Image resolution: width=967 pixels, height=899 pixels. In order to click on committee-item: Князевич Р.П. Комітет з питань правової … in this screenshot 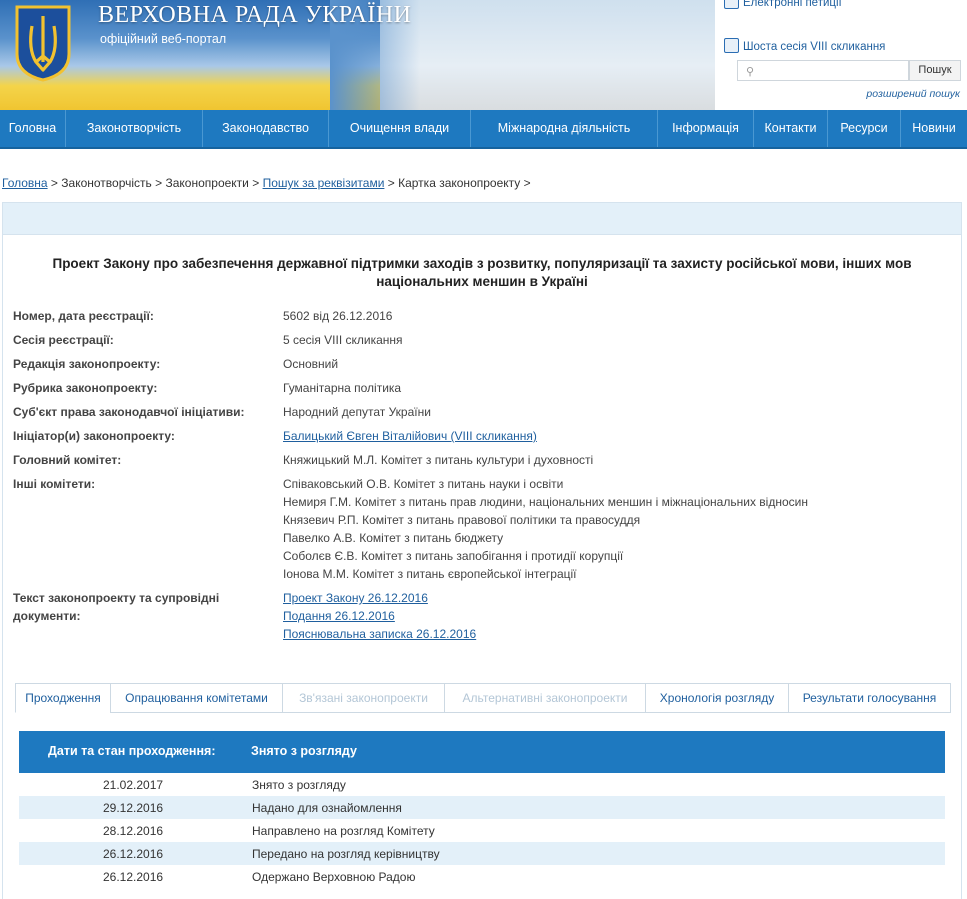, I will do `click(462, 520)`.